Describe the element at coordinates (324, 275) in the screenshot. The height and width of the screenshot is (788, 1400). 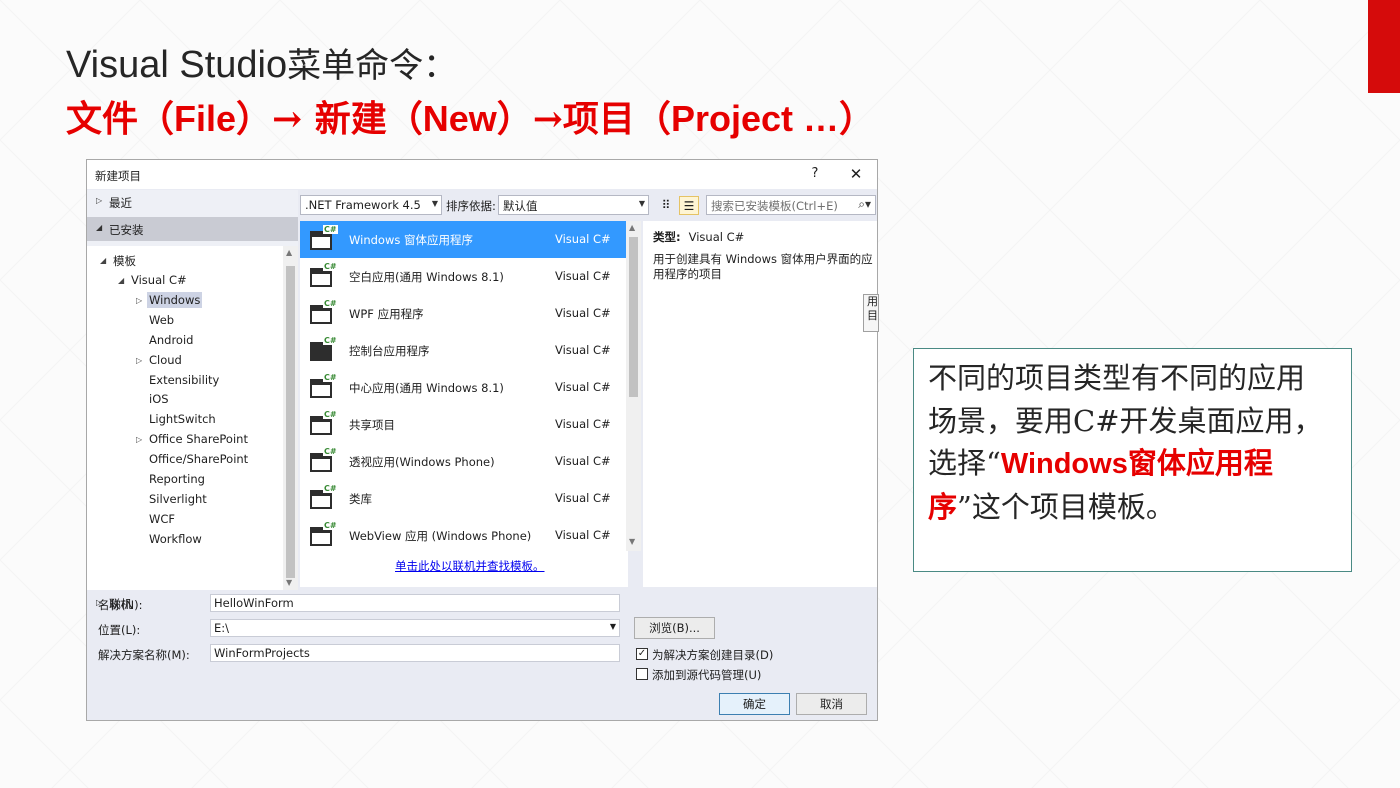
I see `blank-app-icon: C#` at that location.